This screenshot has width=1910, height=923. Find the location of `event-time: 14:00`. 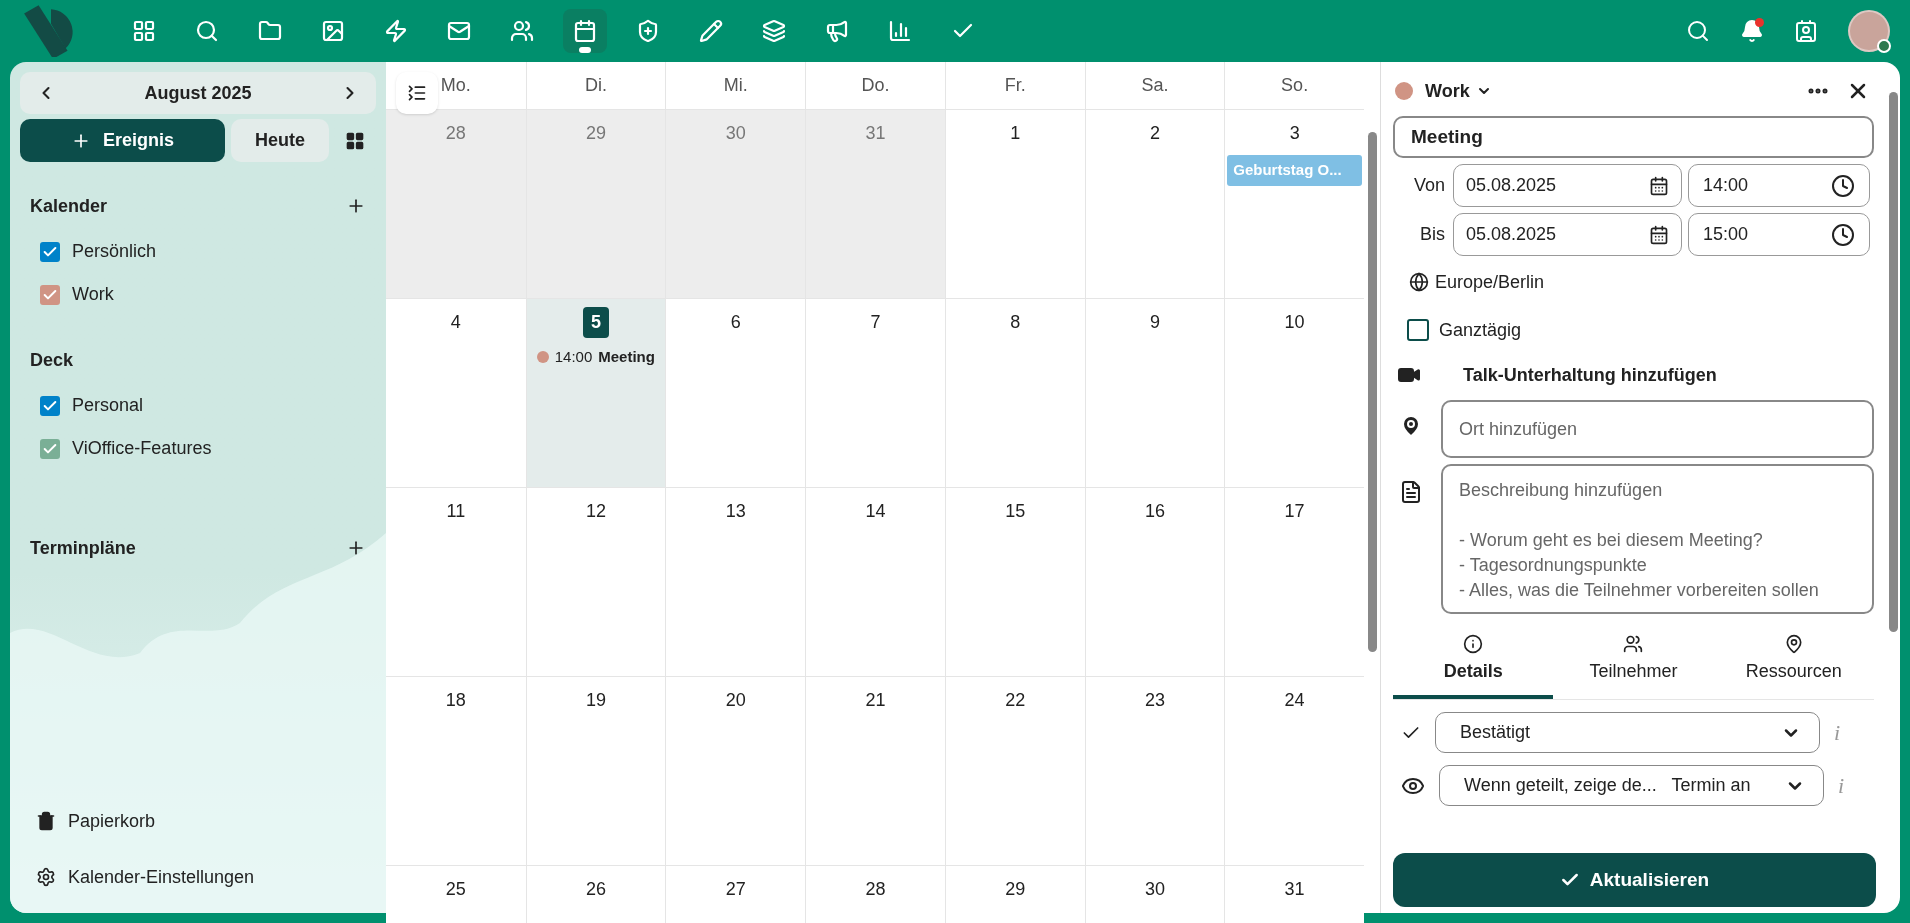

event-time: 14:00 is located at coordinates (573, 357).